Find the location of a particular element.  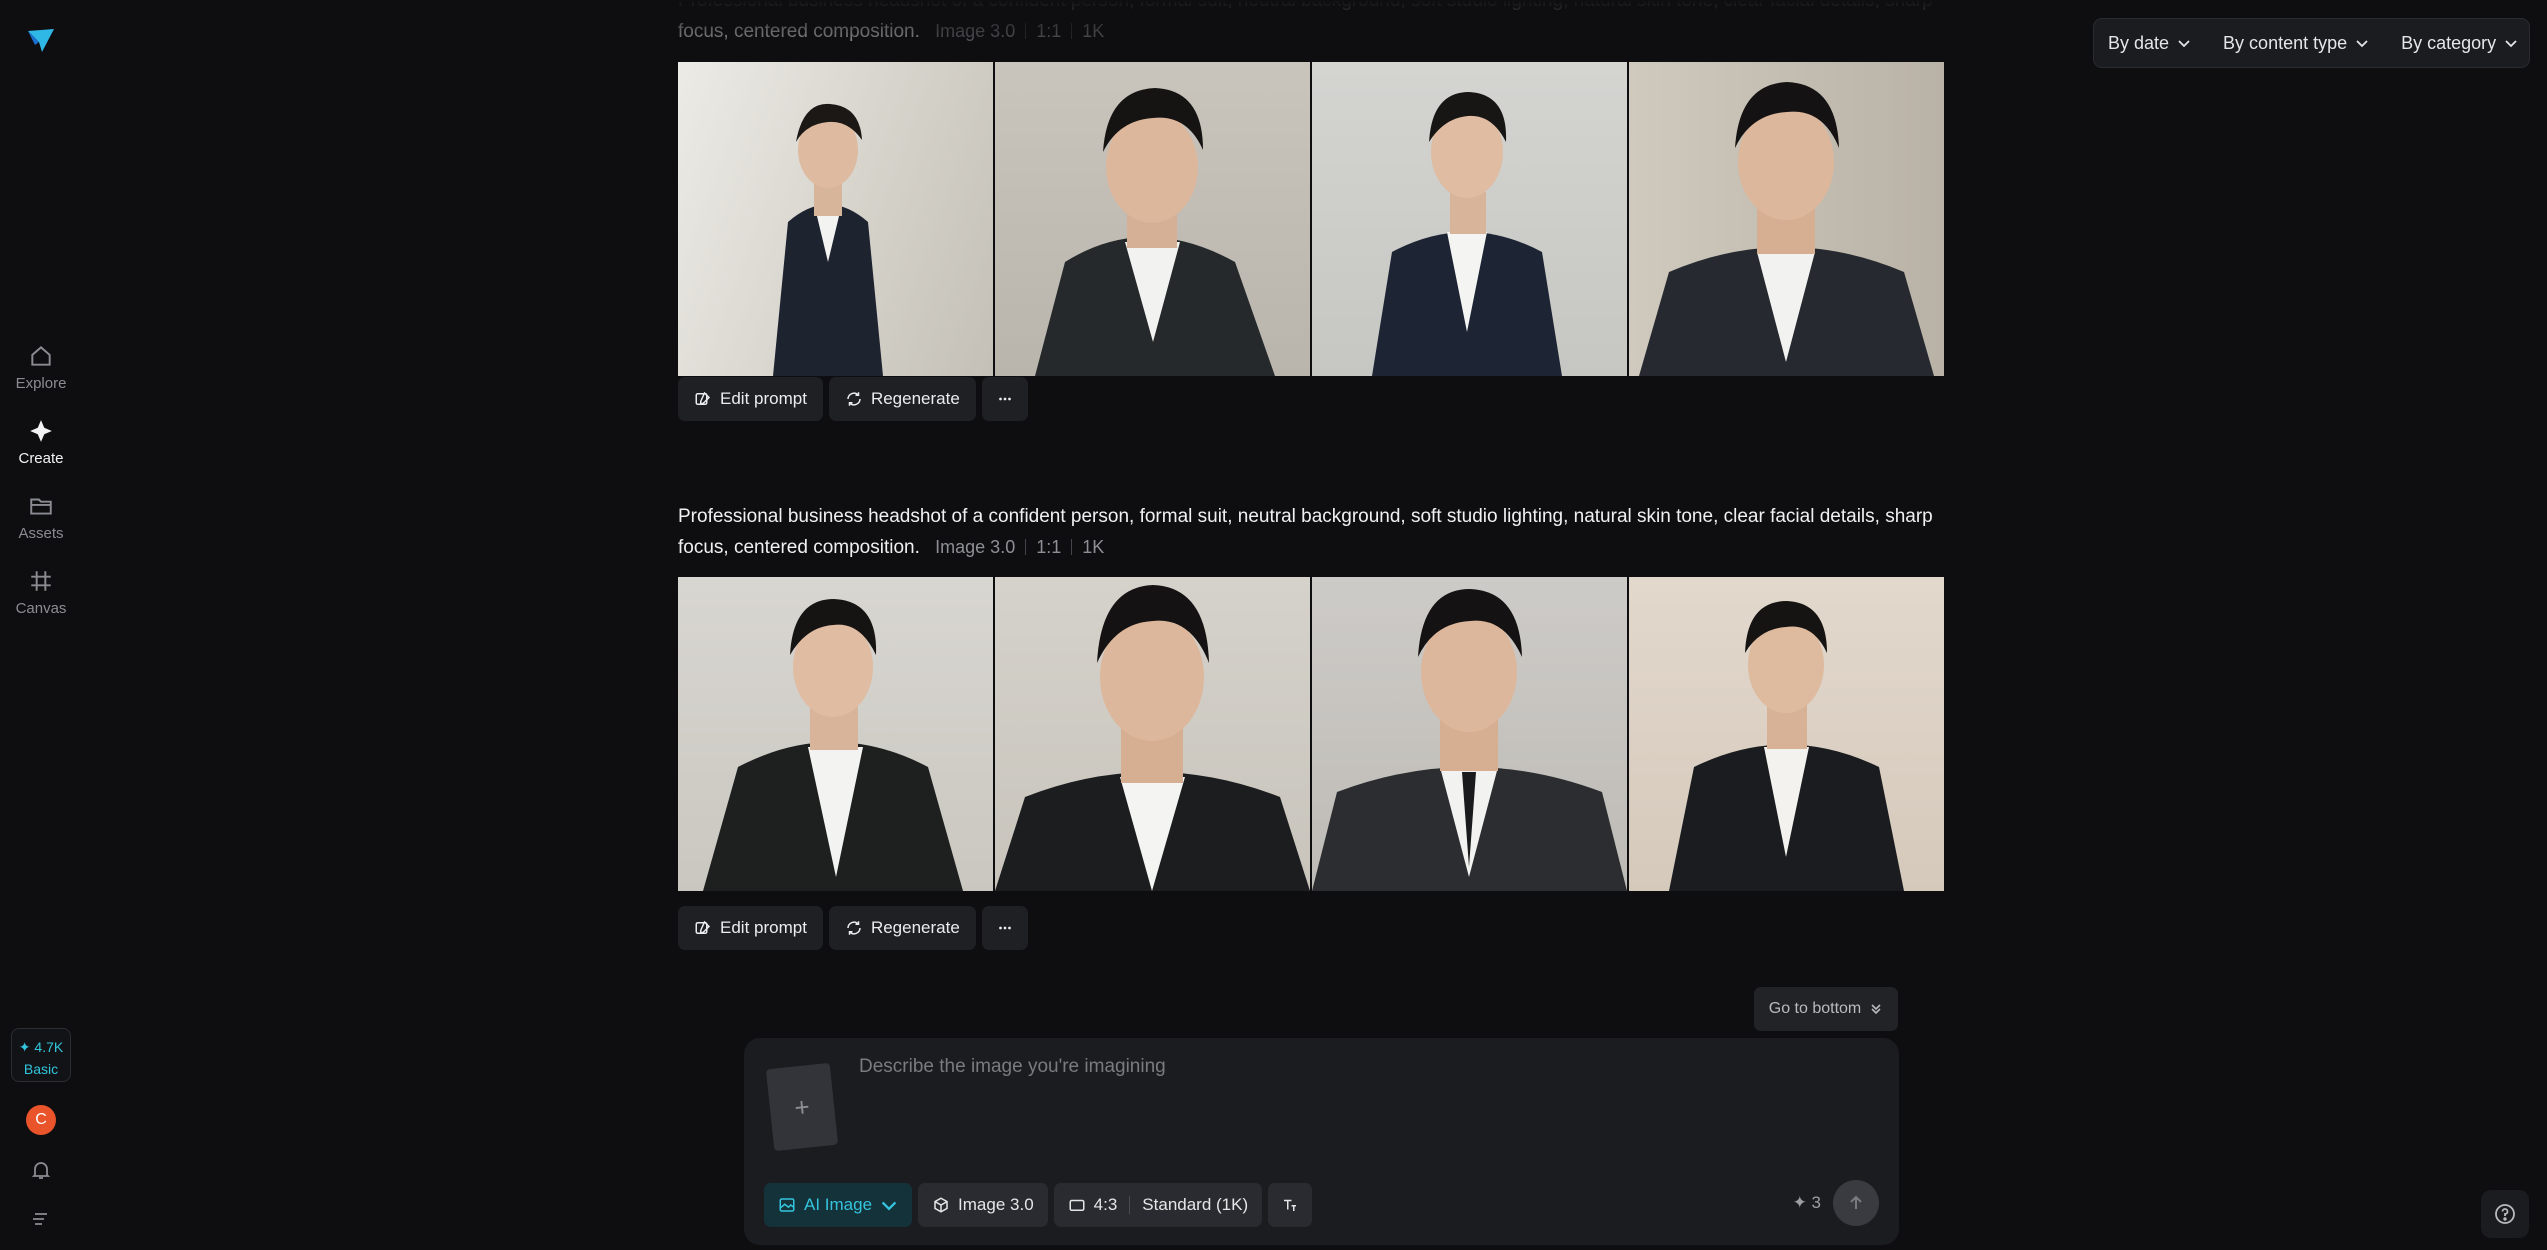

text-style-button is located at coordinates (1290, 1205).